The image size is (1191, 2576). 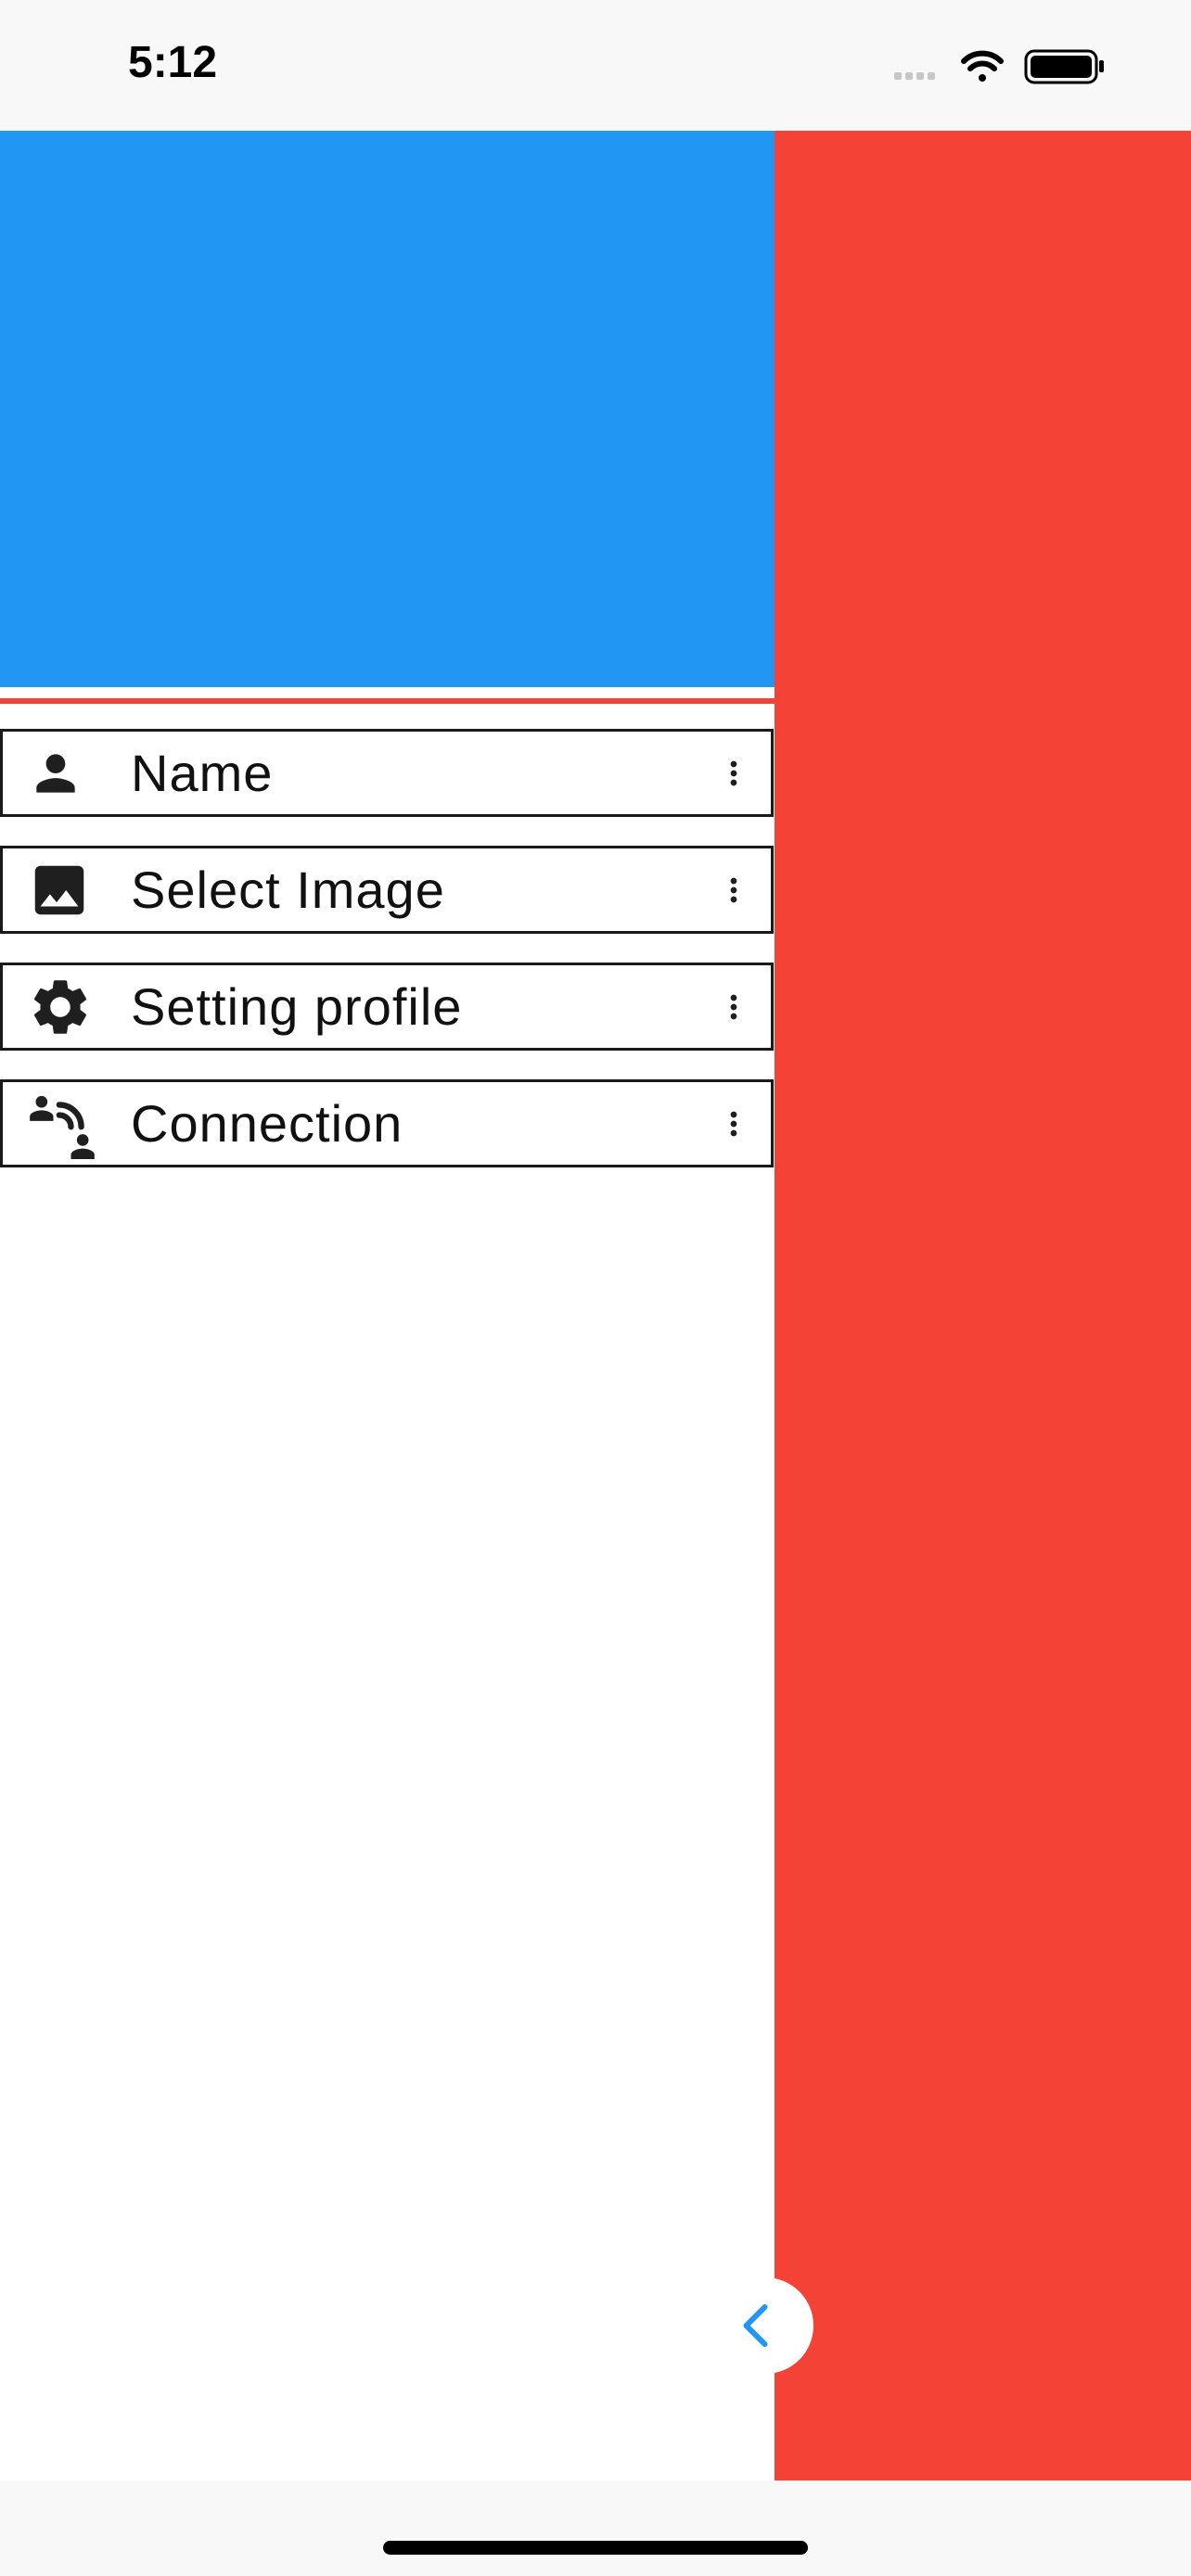 What do you see at coordinates (267, 1123) in the screenshot?
I see `menu-item-label: Connection` at bounding box center [267, 1123].